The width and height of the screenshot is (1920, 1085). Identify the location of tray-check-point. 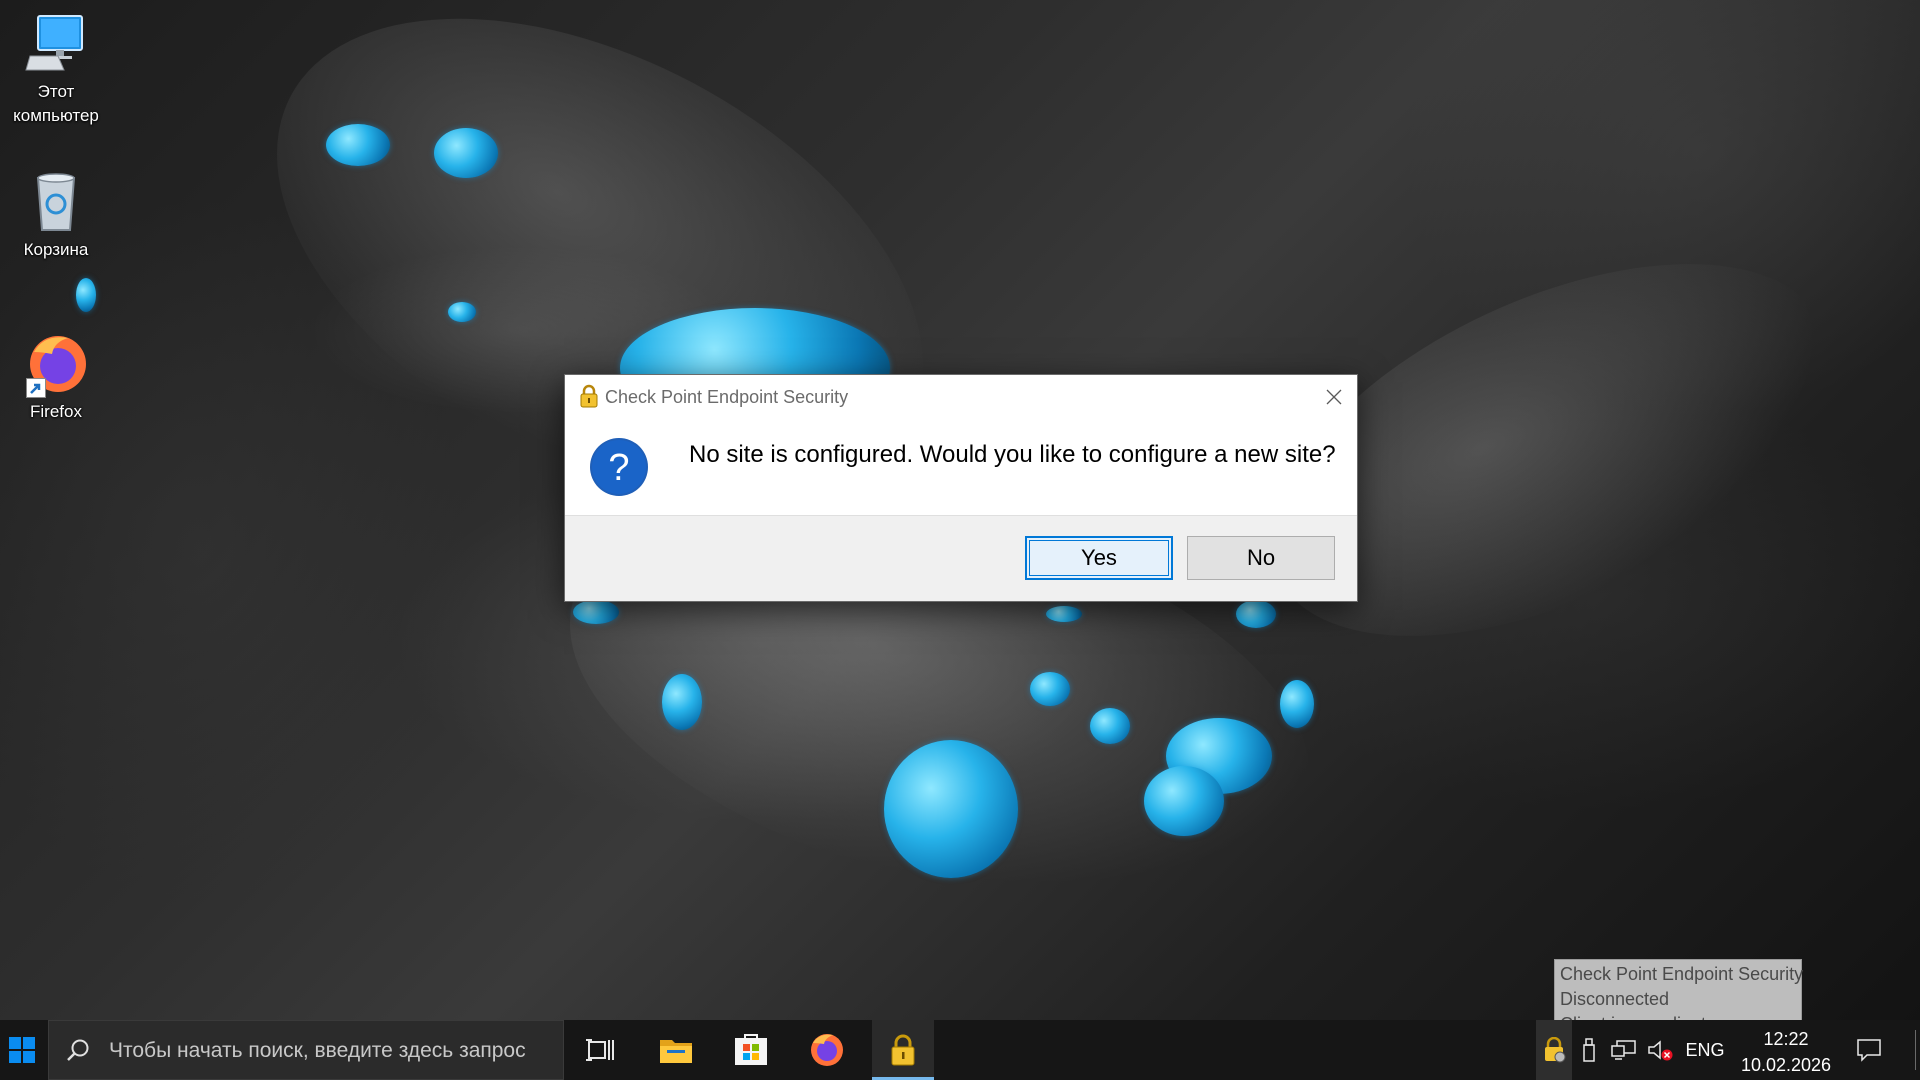
(1554, 1050).